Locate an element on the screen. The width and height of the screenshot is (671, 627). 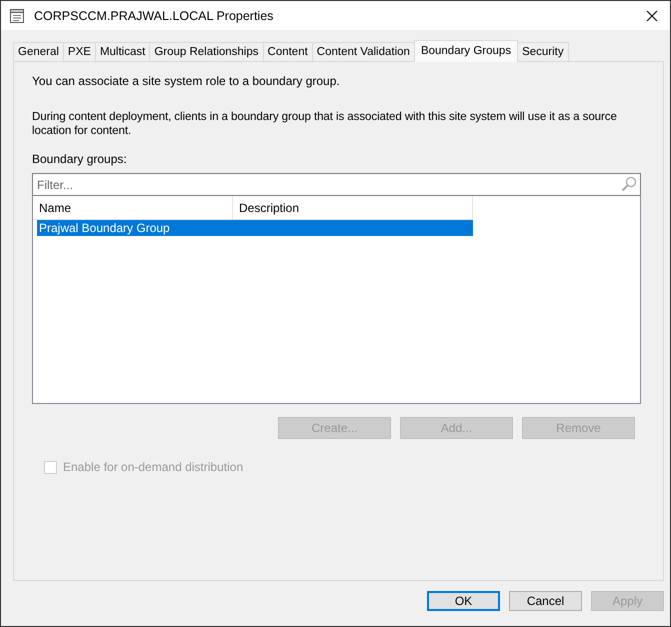
intro-text: You can associate a site system role to a boundary group. is located at coordinates (186, 81).